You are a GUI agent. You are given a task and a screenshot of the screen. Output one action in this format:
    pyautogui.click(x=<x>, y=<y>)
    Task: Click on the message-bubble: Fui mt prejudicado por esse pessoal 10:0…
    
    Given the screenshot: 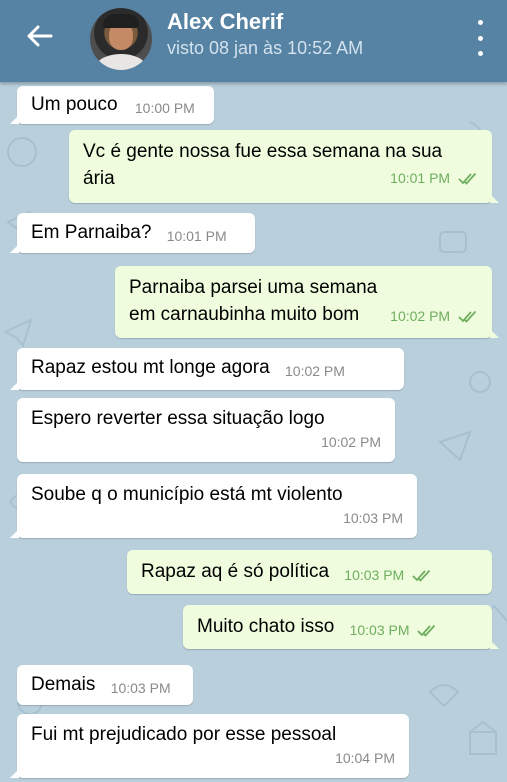 What is the action you would take?
    pyautogui.click(x=209, y=746)
    